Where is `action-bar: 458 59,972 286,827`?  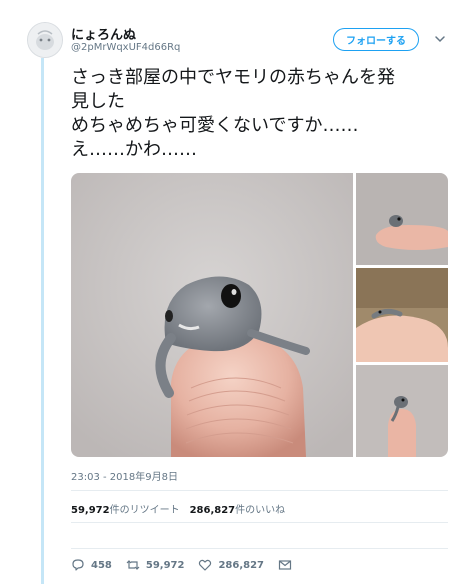
action-bar: 458 59,972 286,827 is located at coordinates (188, 565).